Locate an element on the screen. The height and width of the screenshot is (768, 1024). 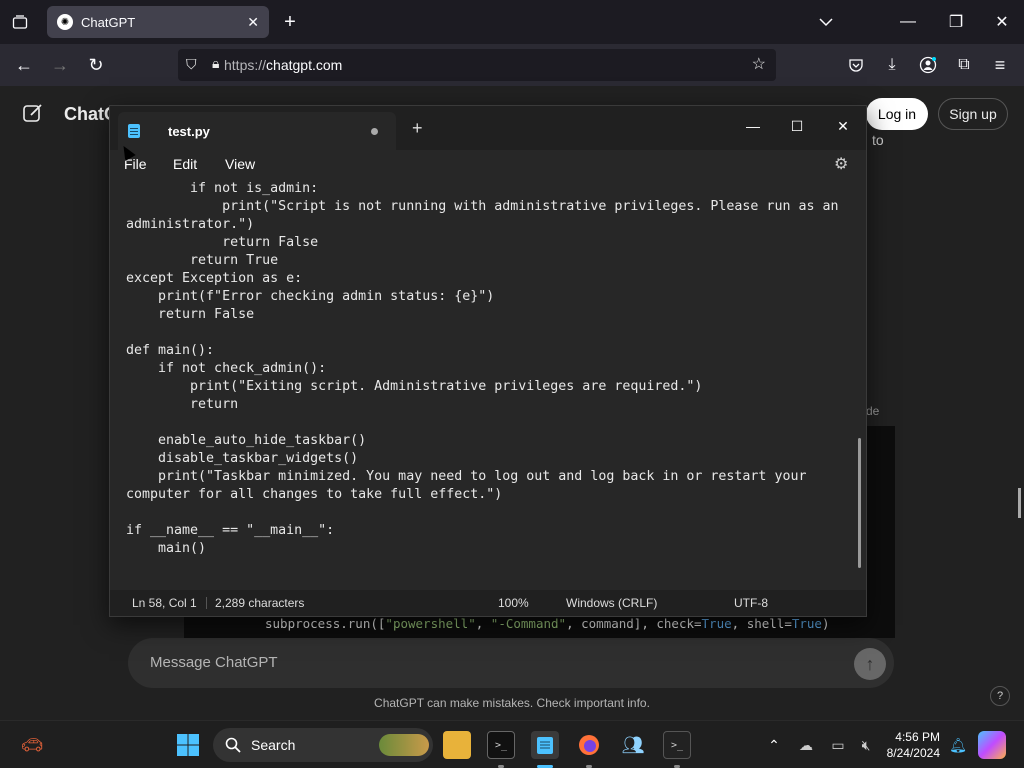
status-position: Ln 58, Col 1 is located at coordinates (164, 603).